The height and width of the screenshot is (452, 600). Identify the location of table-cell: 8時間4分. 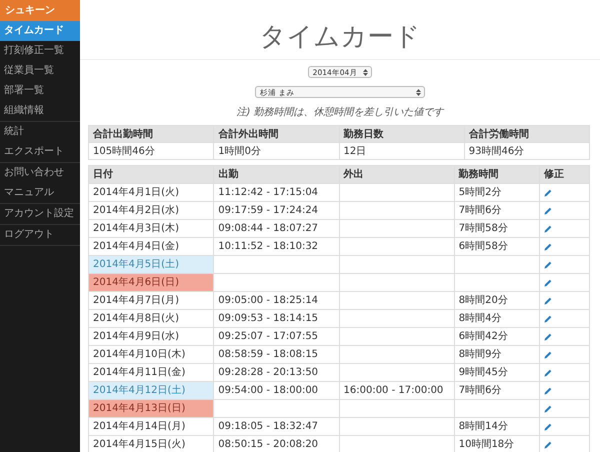
(480, 318).